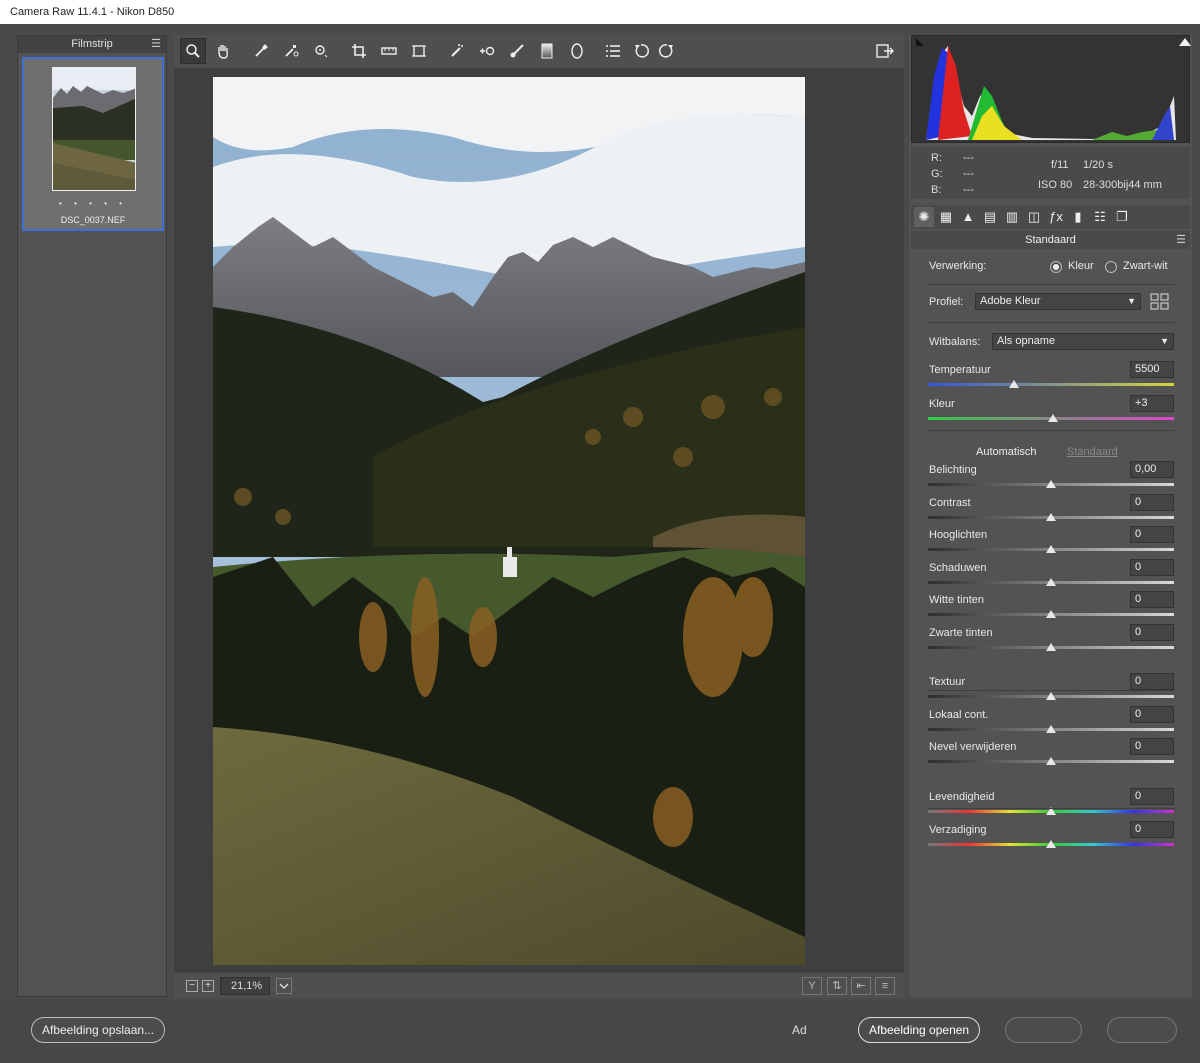 Image resolution: width=1200 pixels, height=1063 pixels. I want to click on transform-icon, so click(419, 51).